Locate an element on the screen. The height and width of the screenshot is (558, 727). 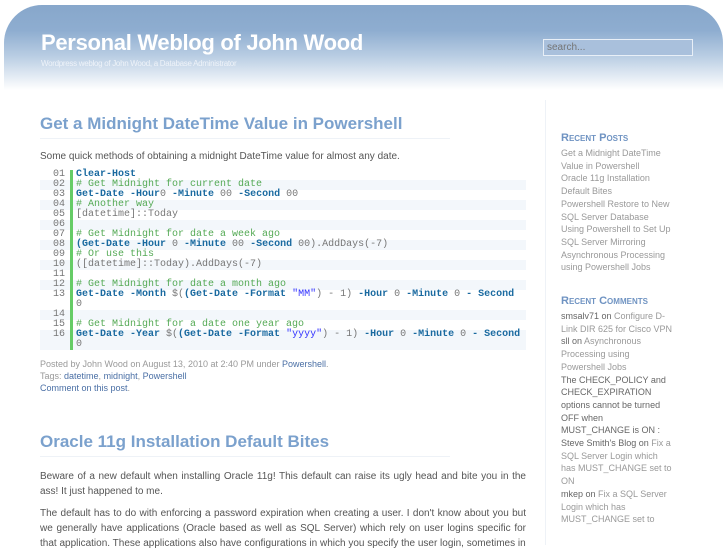
tag-link: datetime is located at coordinates (81, 376).